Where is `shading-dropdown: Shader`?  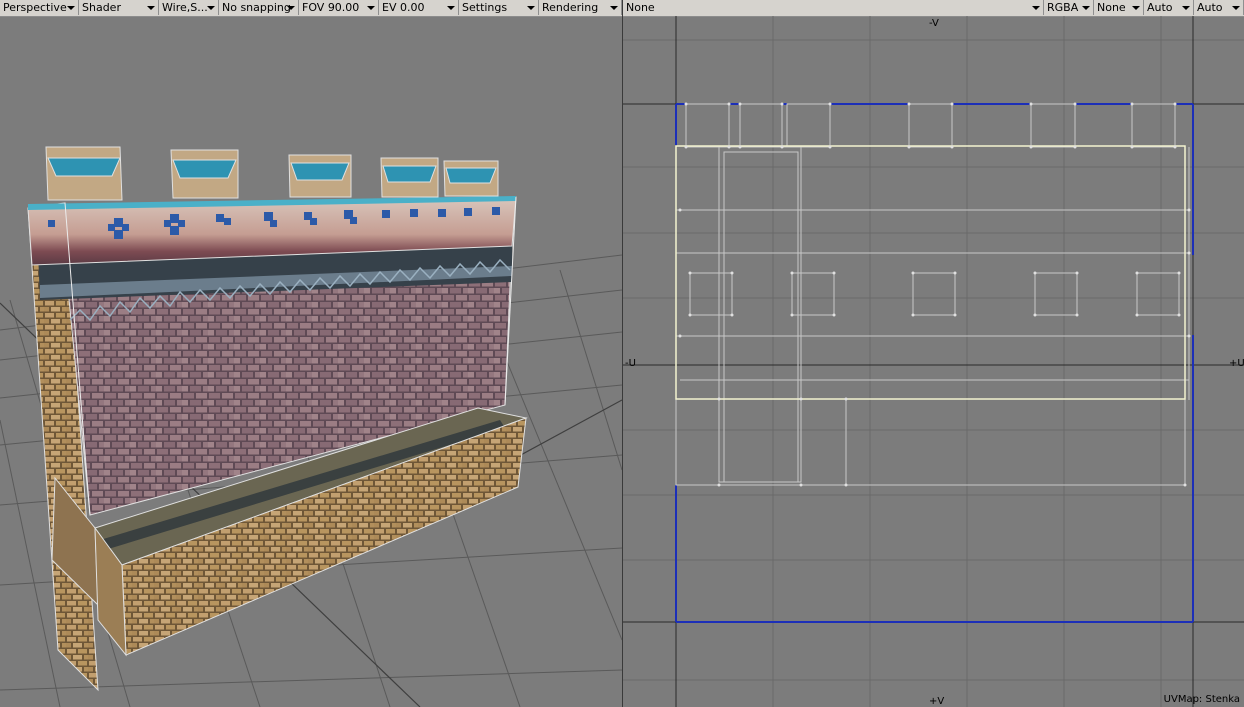 shading-dropdown: Shader is located at coordinates (119, 7).